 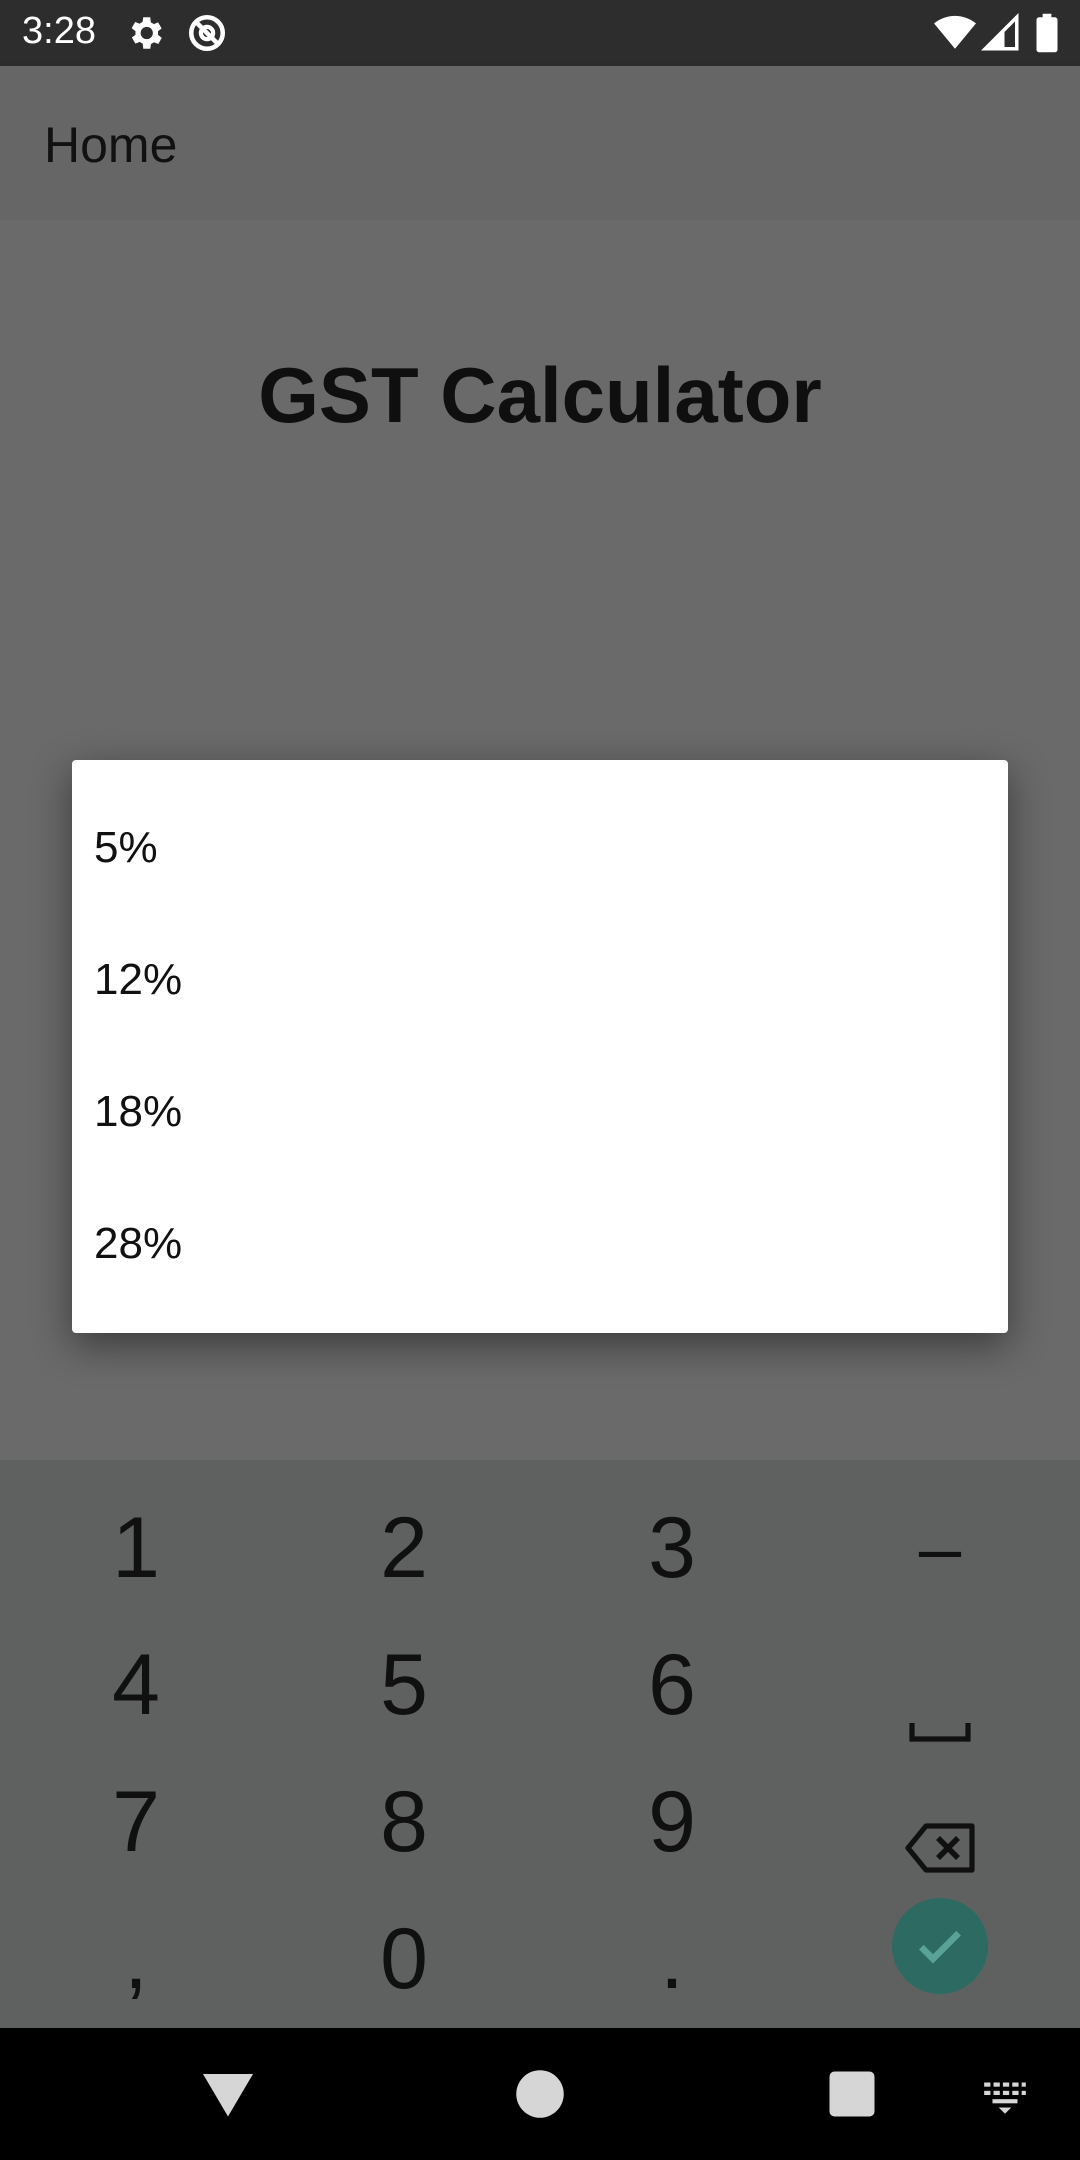 I want to click on navigation-bar, so click(x=540, y=2094).